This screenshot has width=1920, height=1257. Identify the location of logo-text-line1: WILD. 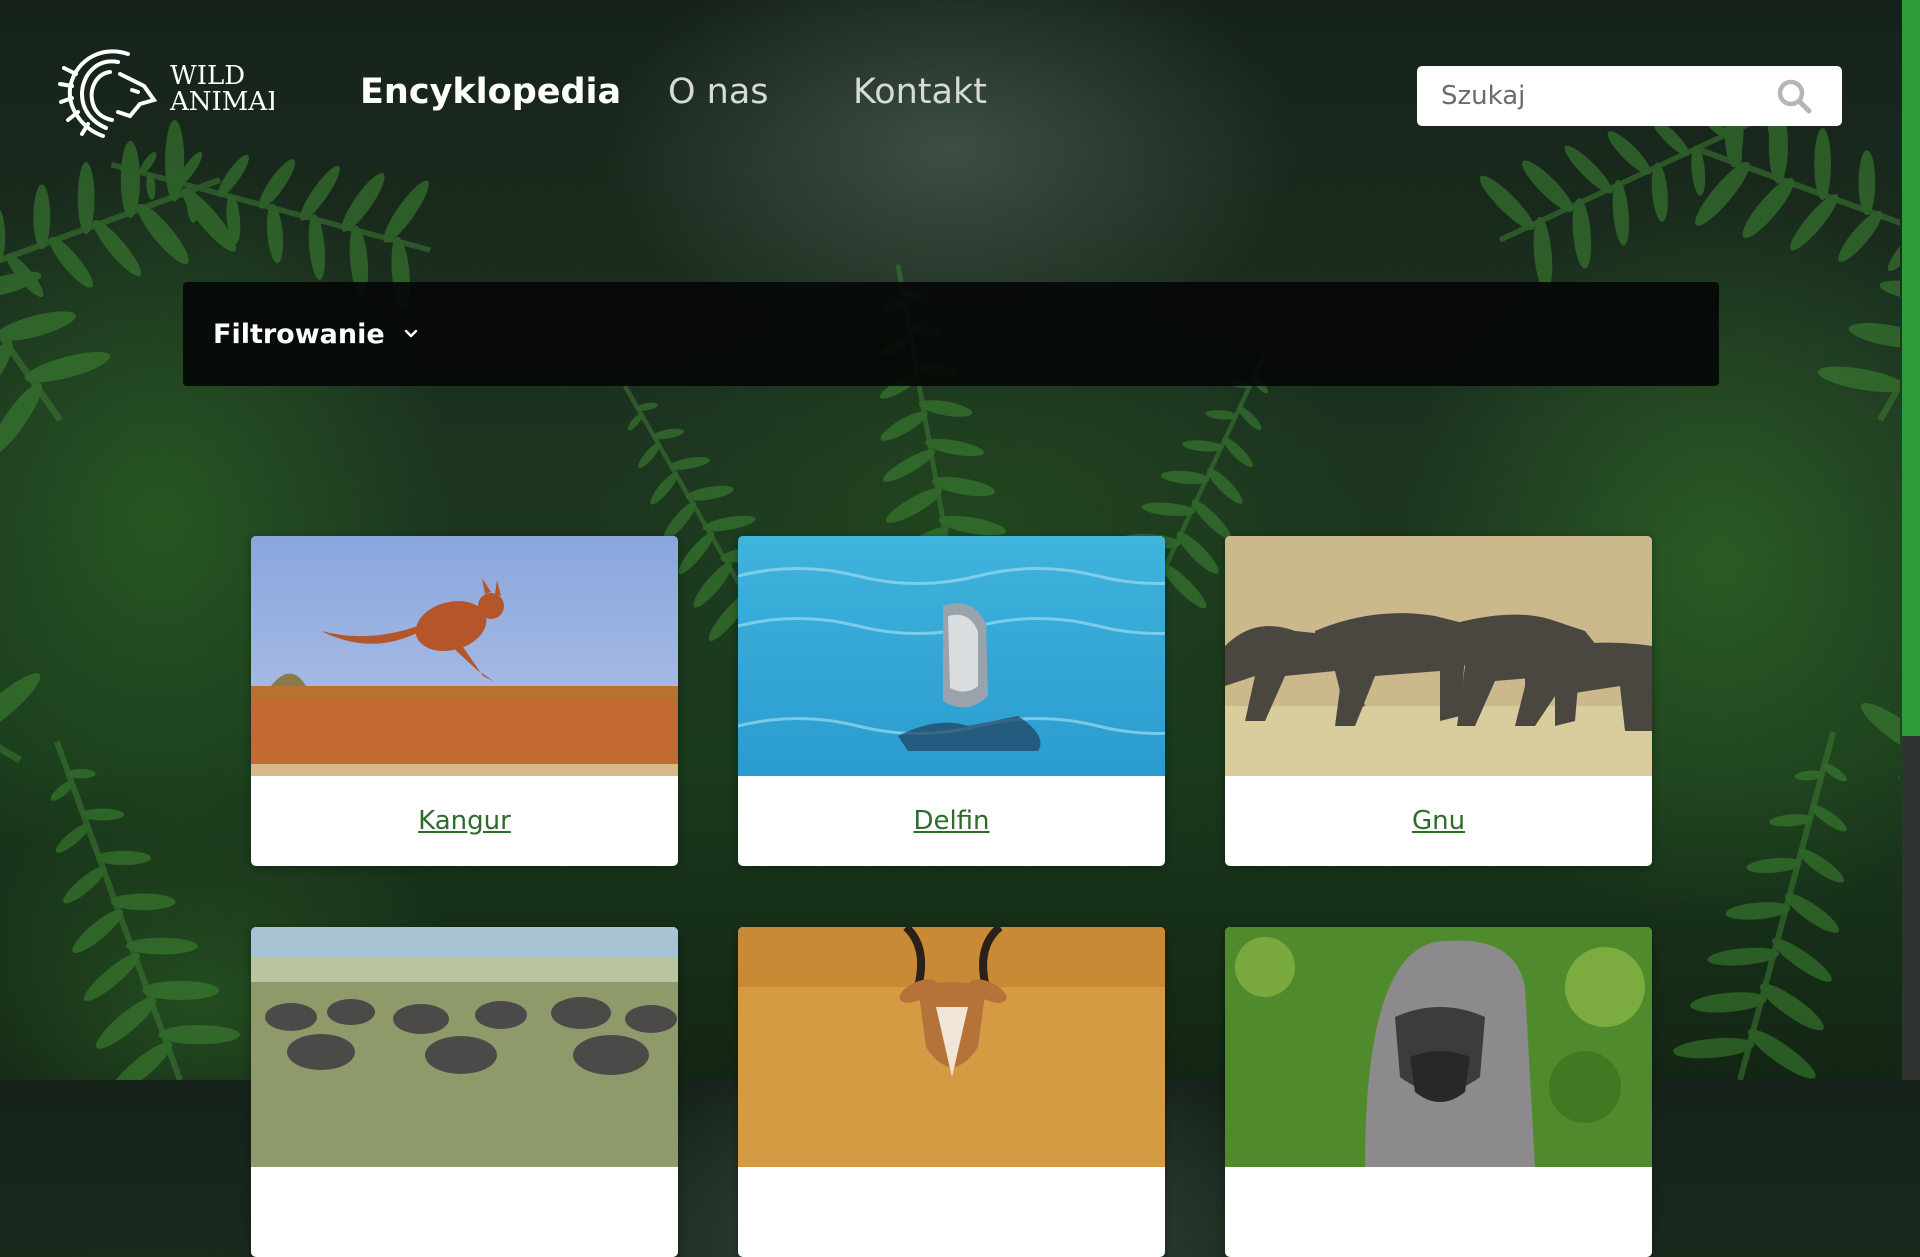
(208, 76).